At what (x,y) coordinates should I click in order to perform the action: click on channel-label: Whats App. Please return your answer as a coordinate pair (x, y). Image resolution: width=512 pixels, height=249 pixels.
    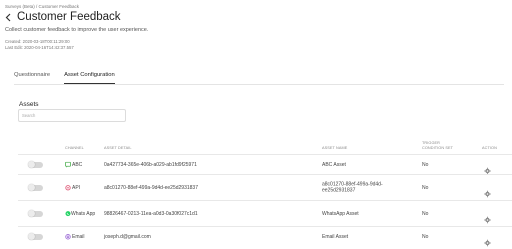
    Looking at the image, I should click on (83, 213).